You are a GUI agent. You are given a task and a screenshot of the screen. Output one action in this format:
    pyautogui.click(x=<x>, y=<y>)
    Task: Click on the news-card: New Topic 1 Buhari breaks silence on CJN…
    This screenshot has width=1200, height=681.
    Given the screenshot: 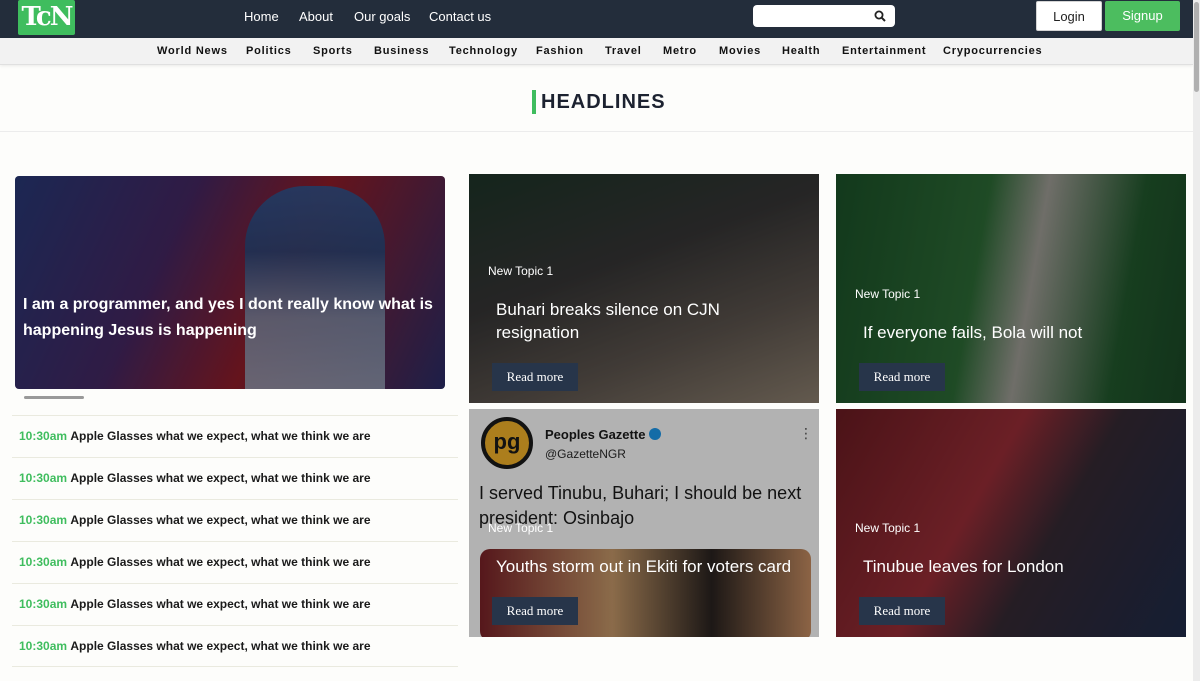 What is the action you would take?
    pyautogui.click(x=644, y=288)
    